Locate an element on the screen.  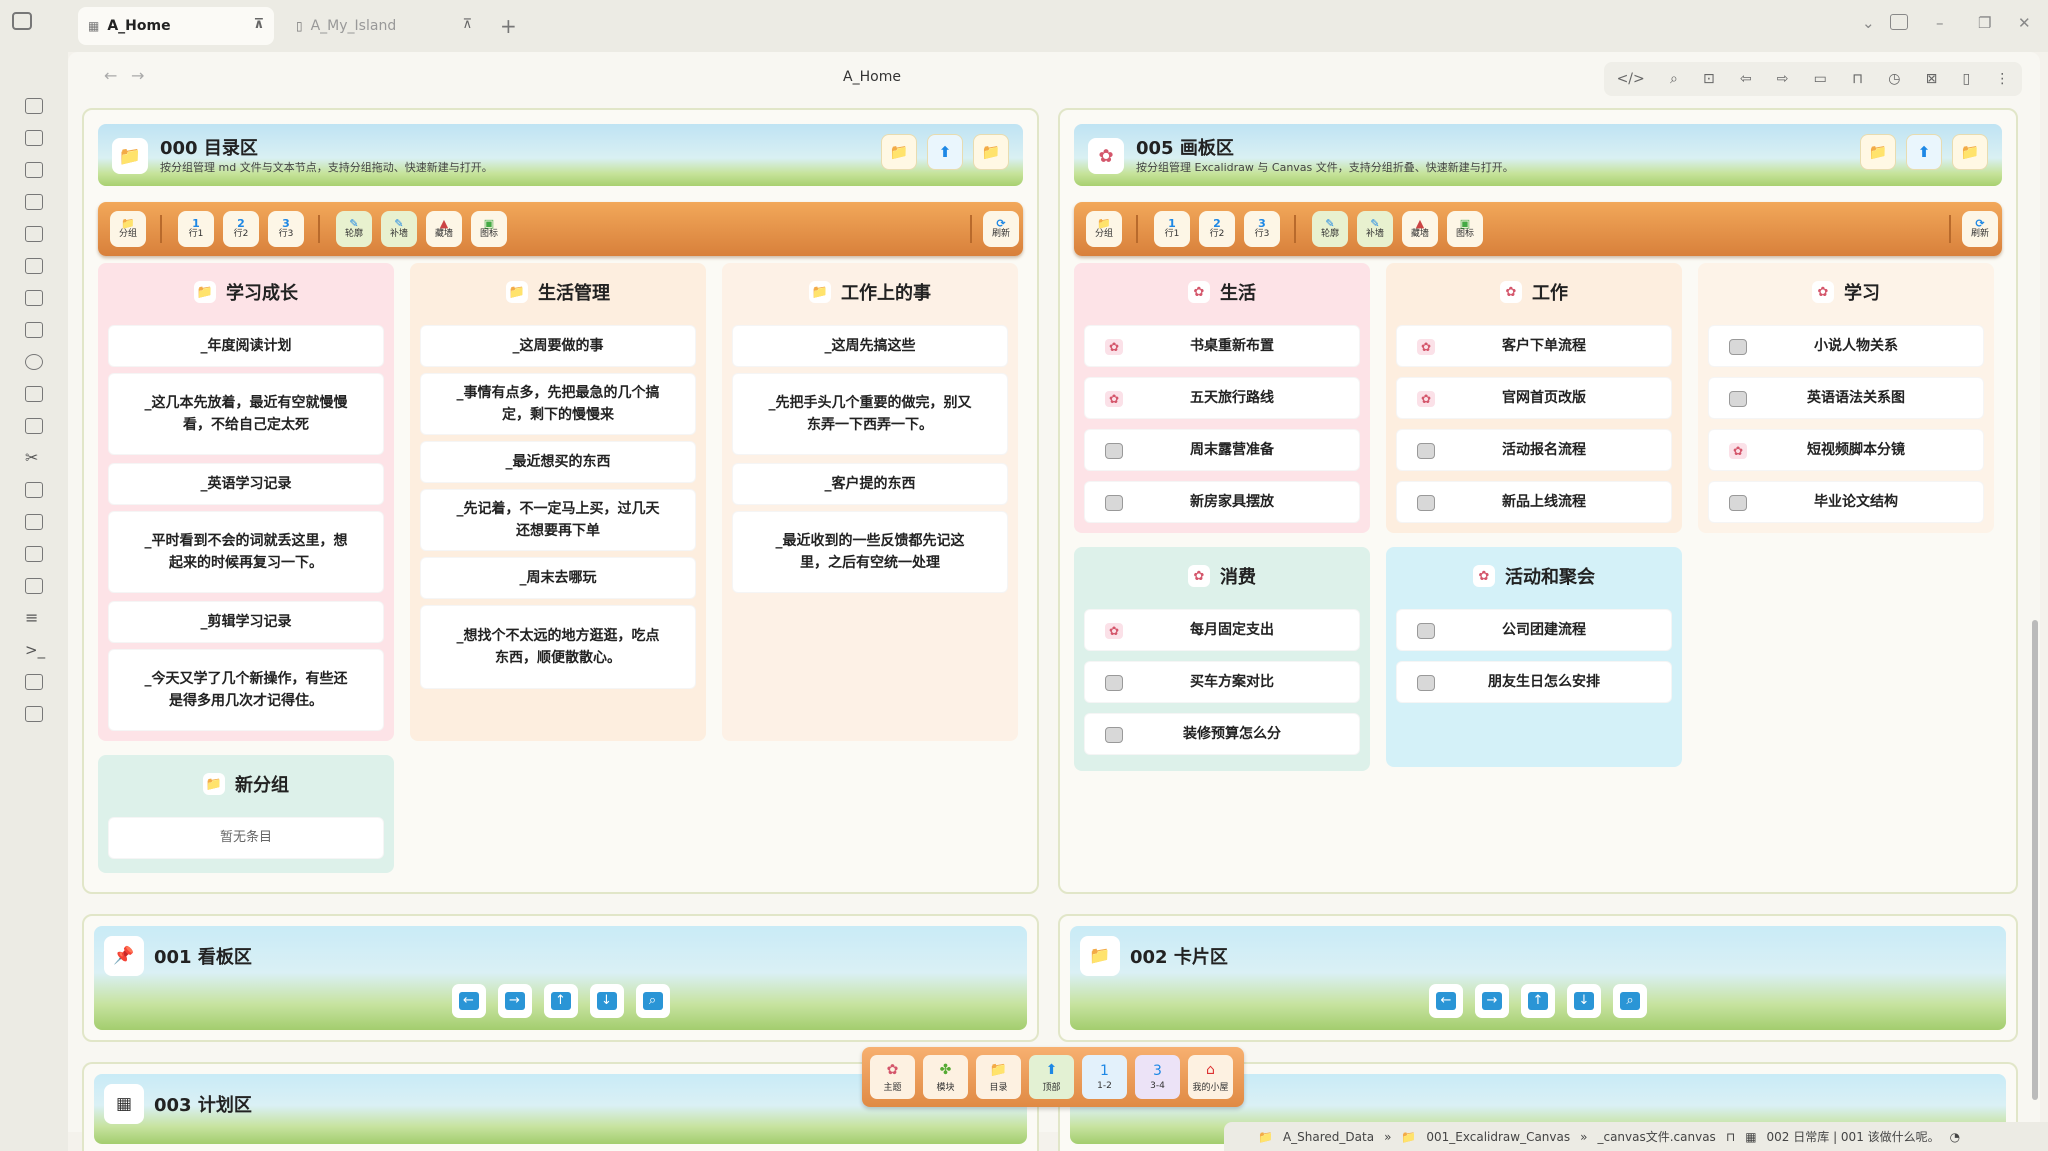
list-item: 买车方案对比 is located at coordinates (1222, 682).